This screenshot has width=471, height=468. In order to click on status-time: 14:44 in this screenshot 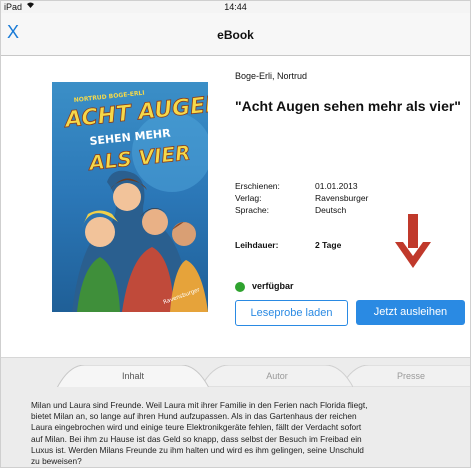, I will do `click(235, 7)`.